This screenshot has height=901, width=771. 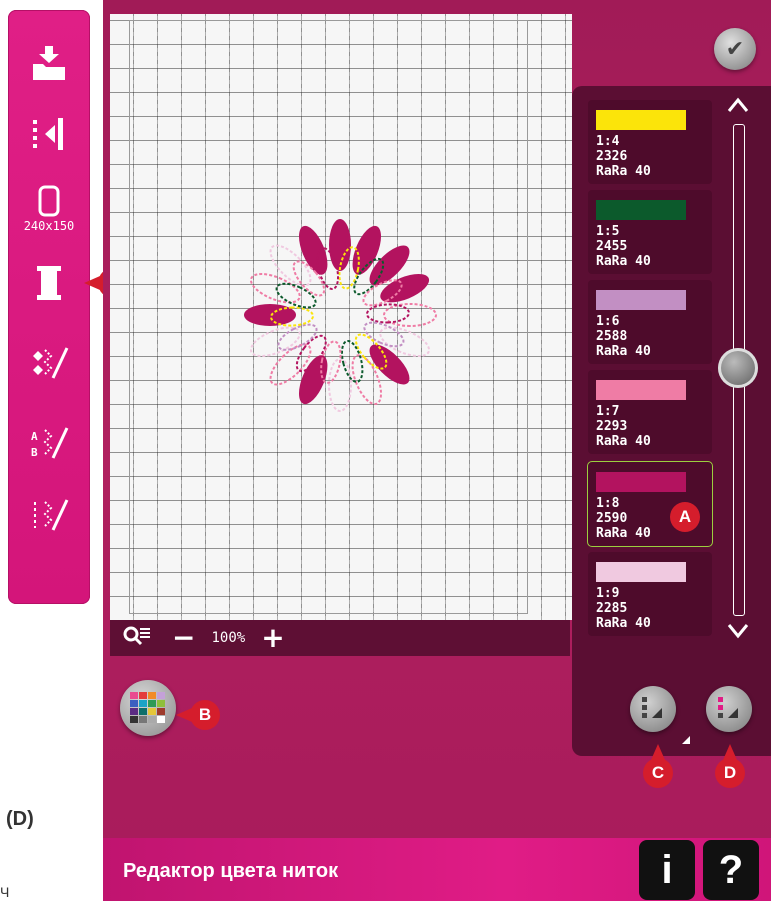 I want to click on thread-color-item: 1:7 2293 RaRa 40, so click(x=650, y=412).